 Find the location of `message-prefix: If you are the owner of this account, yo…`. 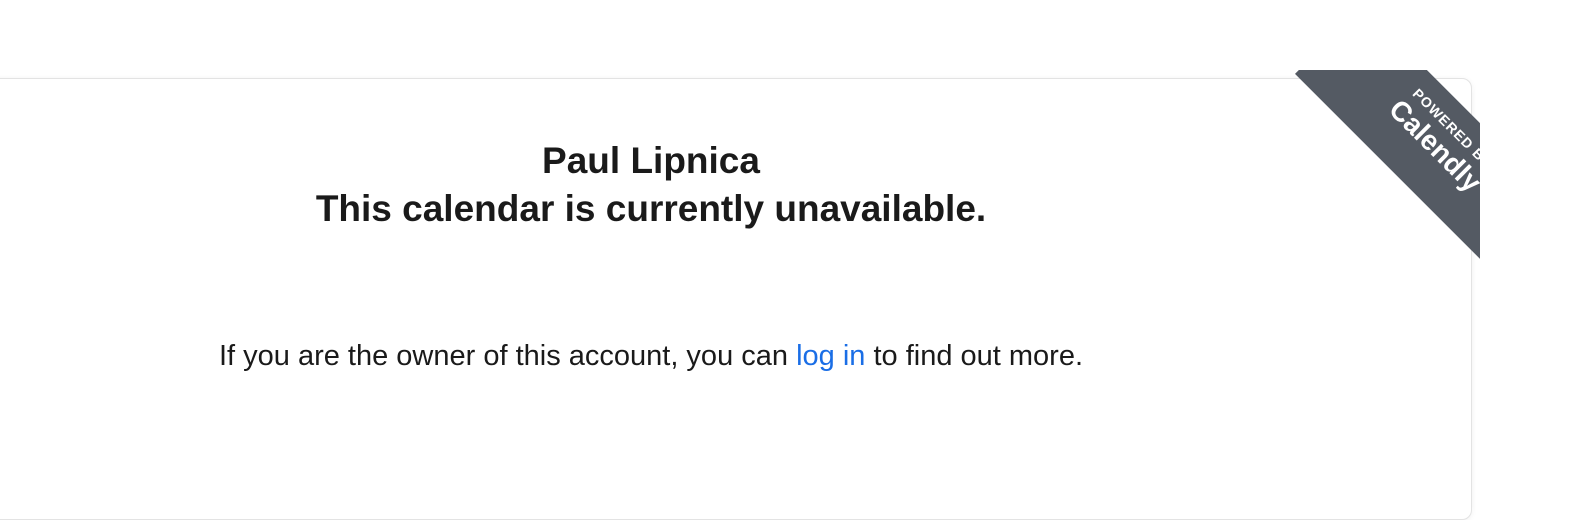

message-prefix: If you are the owner of this account, yo… is located at coordinates (507, 356).